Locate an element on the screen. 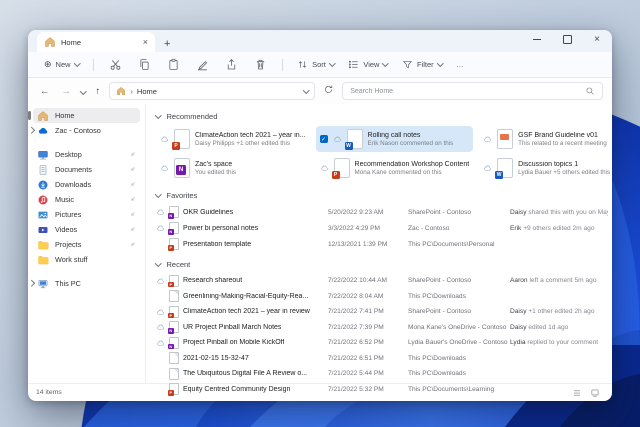  address-bar: › Home is located at coordinates (212, 91).